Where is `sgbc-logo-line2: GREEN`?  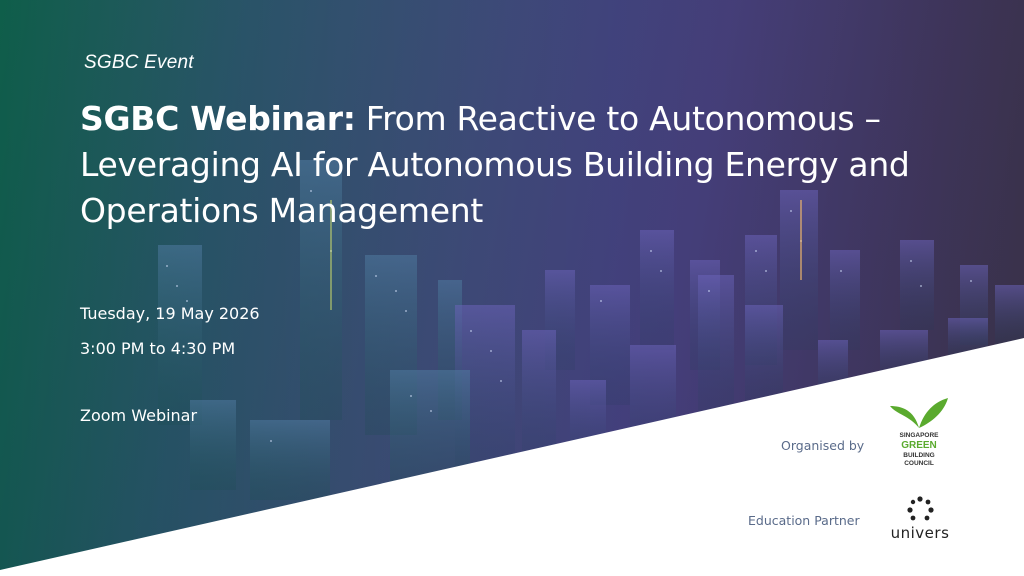 sgbc-logo-line2: GREEN is located at coordinates (919, 445).